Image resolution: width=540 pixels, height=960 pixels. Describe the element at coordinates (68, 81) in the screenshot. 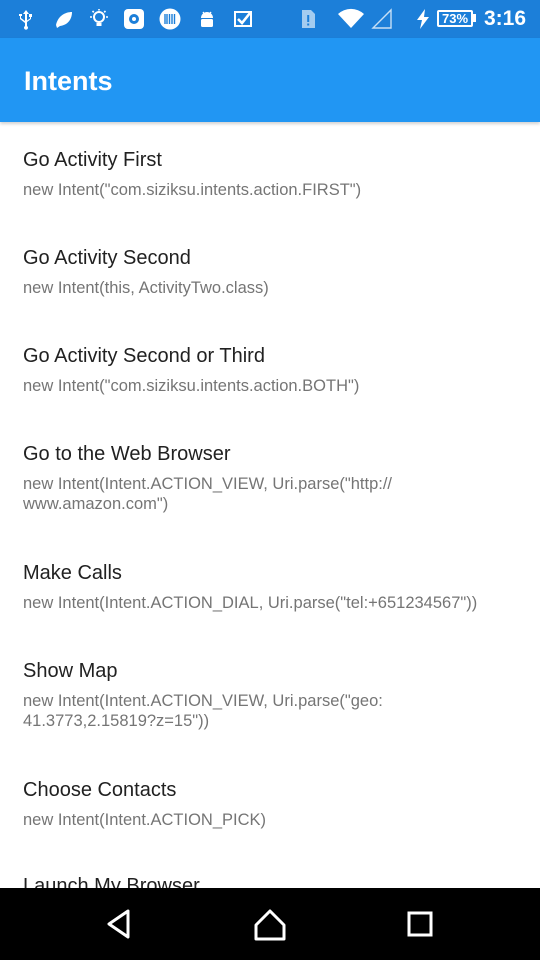

I see `page-title: Intents` at that location.